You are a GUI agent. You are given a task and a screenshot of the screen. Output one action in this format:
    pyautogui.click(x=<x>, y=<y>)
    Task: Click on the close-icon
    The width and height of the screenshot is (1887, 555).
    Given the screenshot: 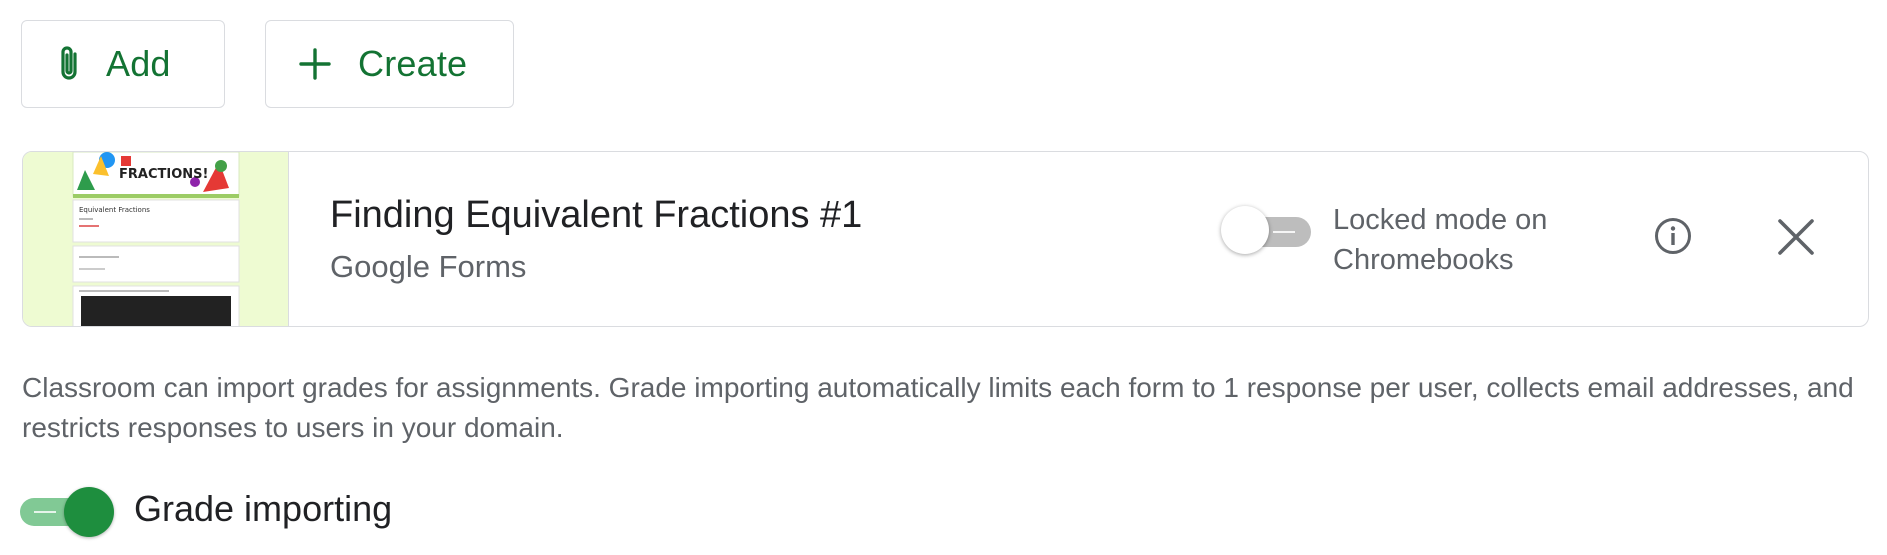 What is the action you would take?
    pyautogui.click(x=1796, y=237)
    